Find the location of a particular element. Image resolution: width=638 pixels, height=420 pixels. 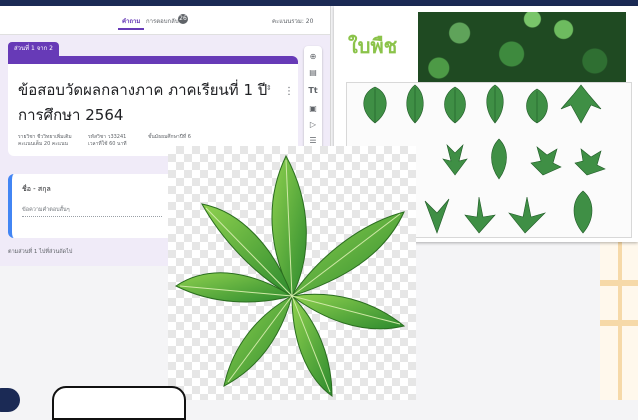

response-count-badge: 26 is located at coordinates (183, 19).